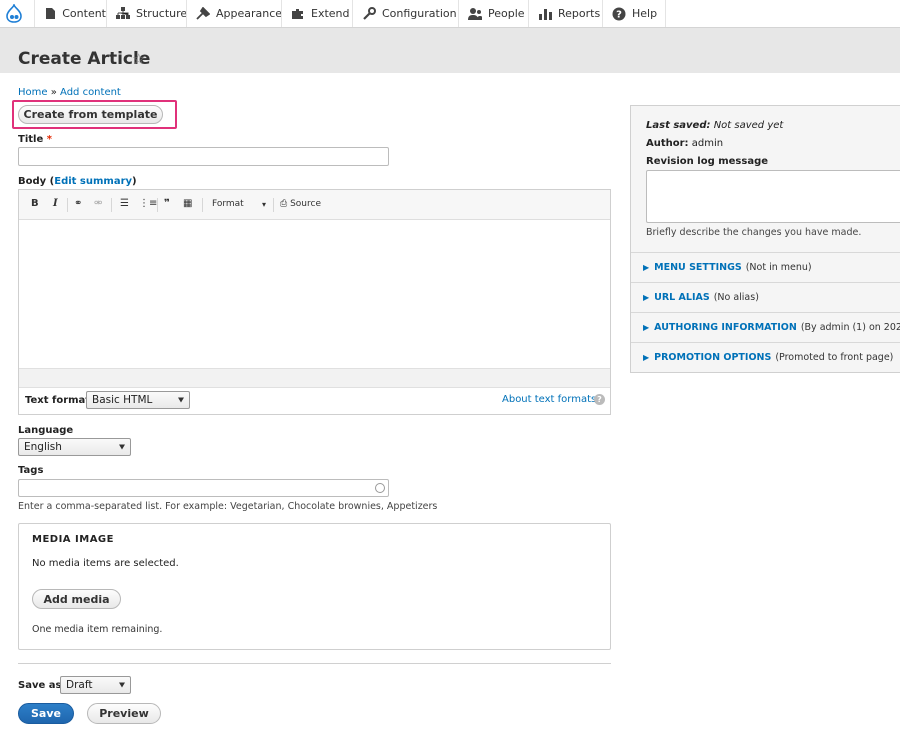 The width and height of the screenshot is (900, 745). Describe the element at coordinates (203, 488) in the screenshot. I see `tags-input` at that location.